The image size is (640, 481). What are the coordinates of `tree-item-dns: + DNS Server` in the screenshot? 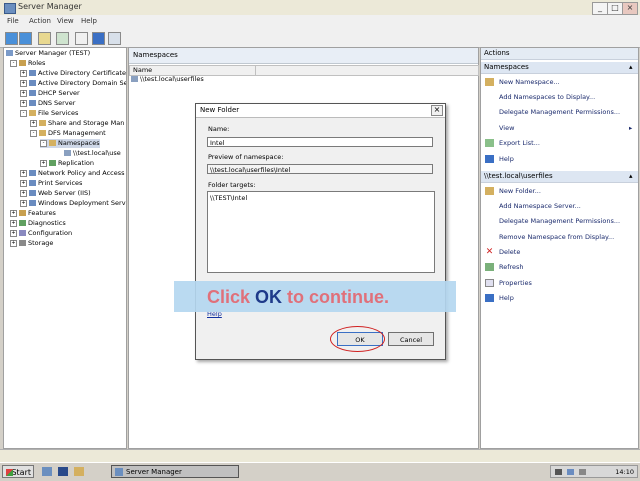 It's located at (47, 103).